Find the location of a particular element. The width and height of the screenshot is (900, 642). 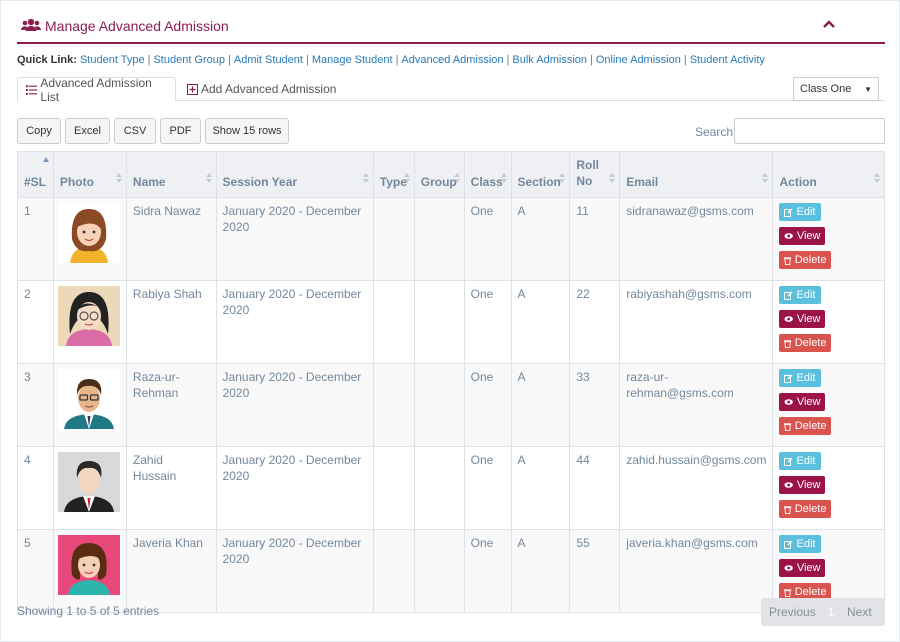

quick-link-label: Quick Link: is located at coordinates (47, 60).